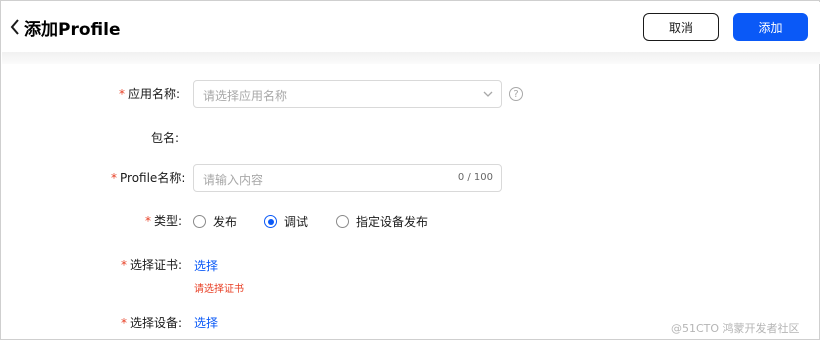  Describe the element at coordinates (15, 27) in the screenshot. I see `back-arrow-icon` at that location.